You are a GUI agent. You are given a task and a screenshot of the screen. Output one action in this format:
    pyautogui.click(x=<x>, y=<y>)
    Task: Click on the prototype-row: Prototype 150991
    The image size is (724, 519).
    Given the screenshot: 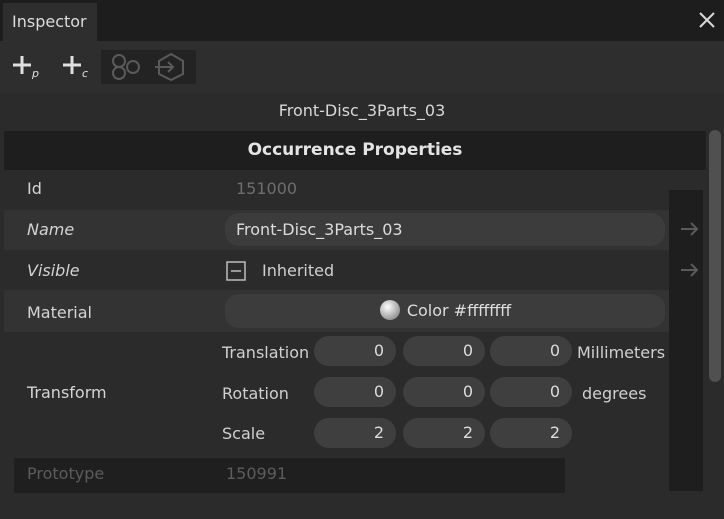 What is the action you would take?
    pyautogui.click(x=289, y=475)
    